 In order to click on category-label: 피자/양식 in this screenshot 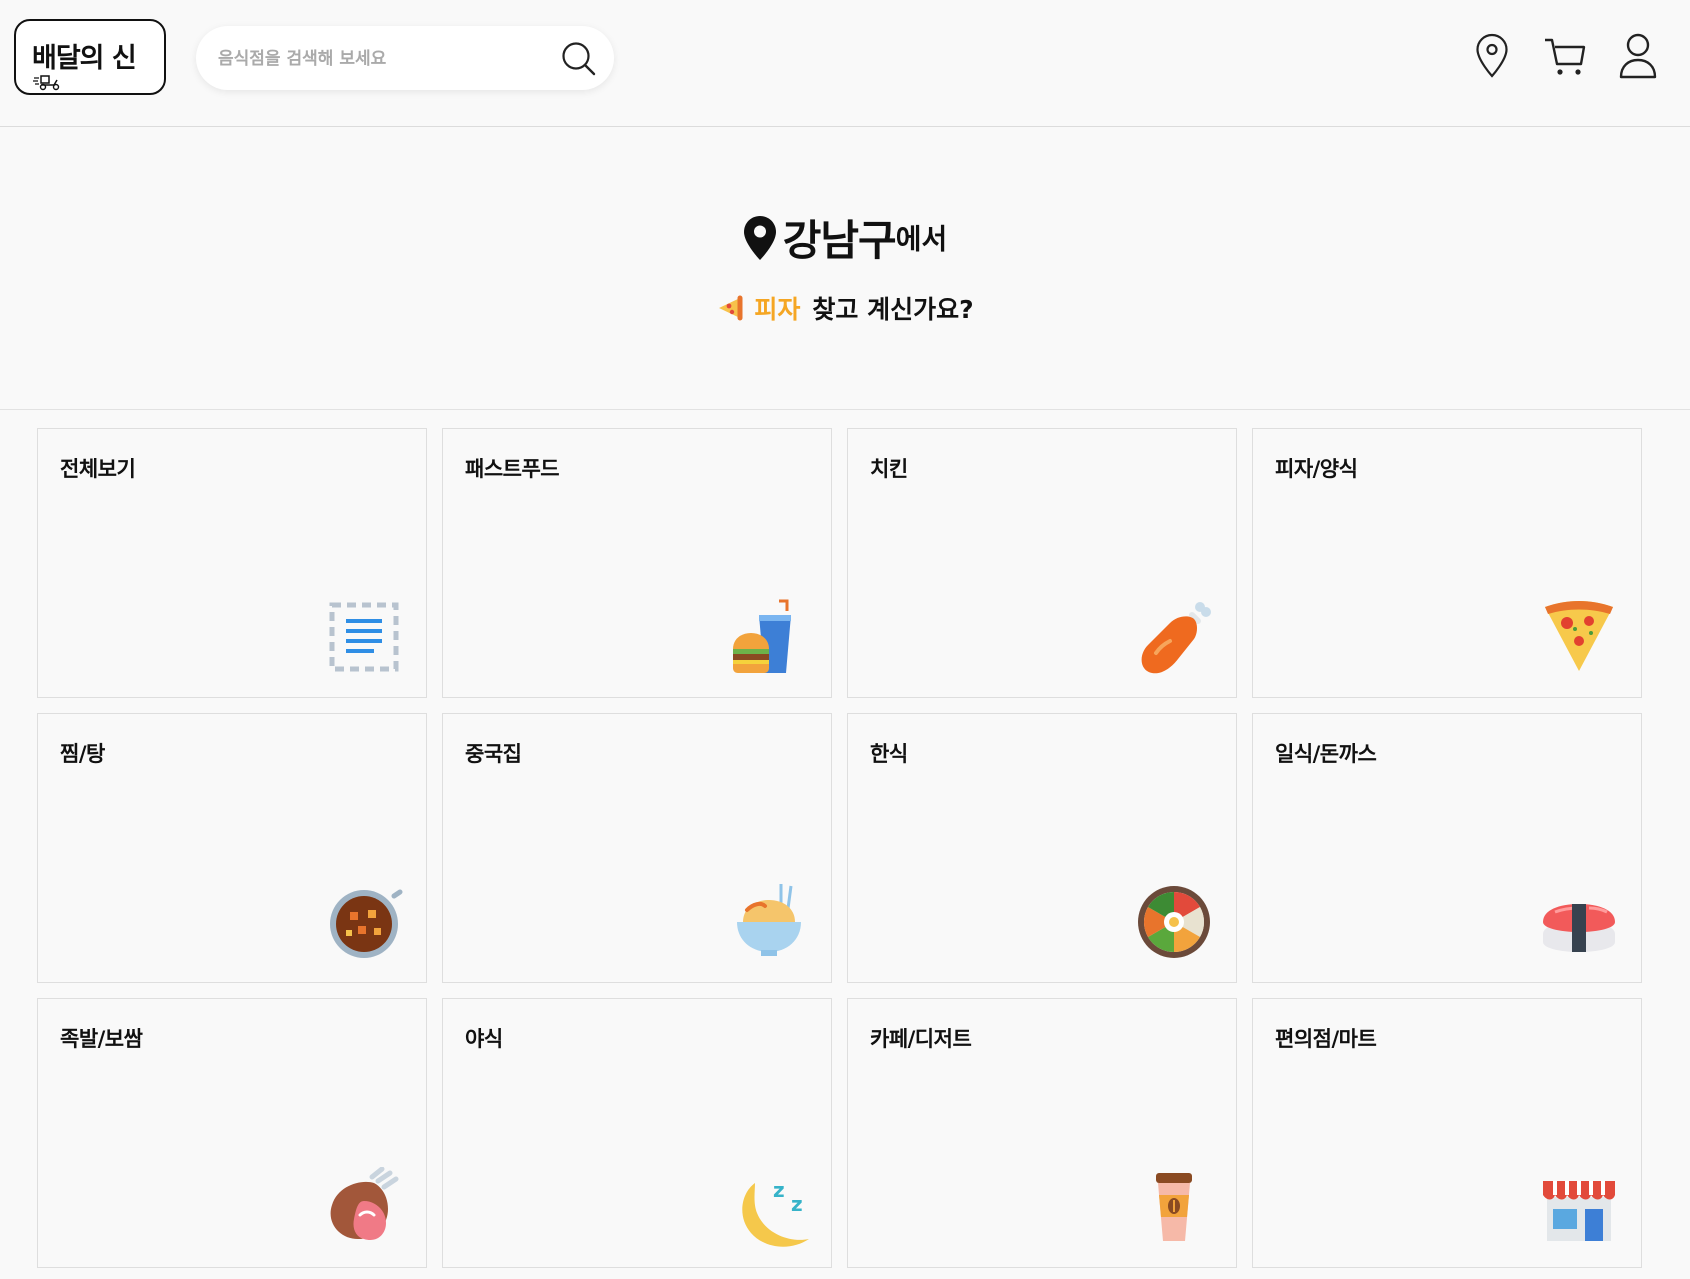, I will do `click(1316, 469)`.